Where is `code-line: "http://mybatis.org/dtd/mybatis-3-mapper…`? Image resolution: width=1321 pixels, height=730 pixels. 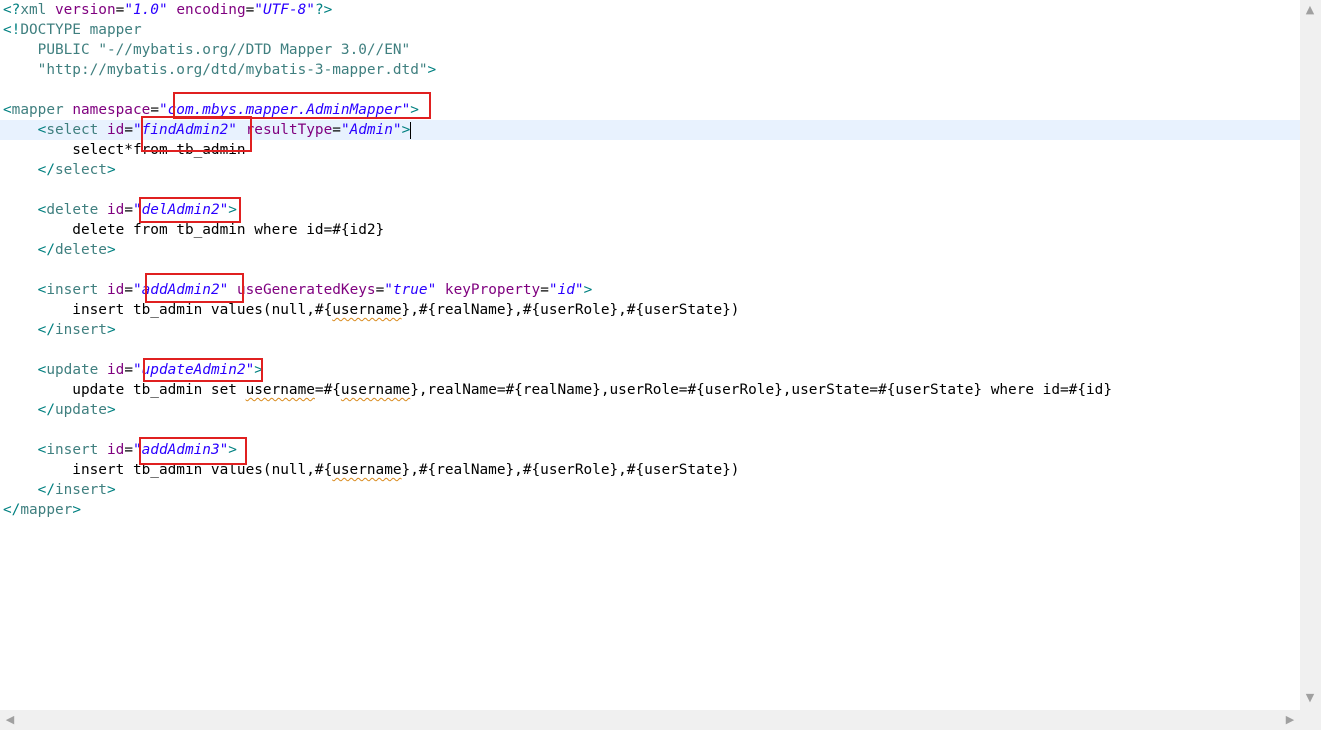 code-line: "http://mybatis.org/dtd/mybatis-3-mapper… is located at coordinates (651, 70).